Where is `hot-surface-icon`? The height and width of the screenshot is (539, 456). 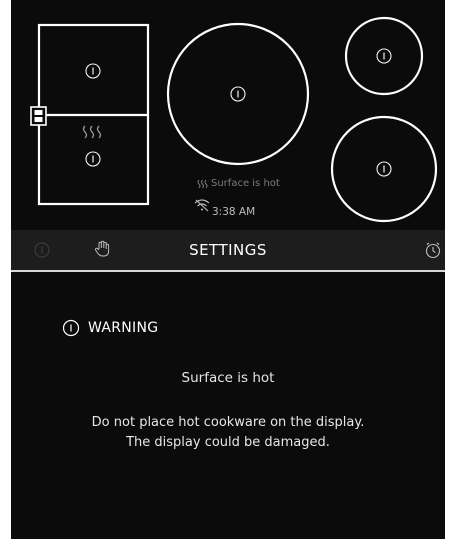
hot-surface-icon is located at coordinates (202, 184).